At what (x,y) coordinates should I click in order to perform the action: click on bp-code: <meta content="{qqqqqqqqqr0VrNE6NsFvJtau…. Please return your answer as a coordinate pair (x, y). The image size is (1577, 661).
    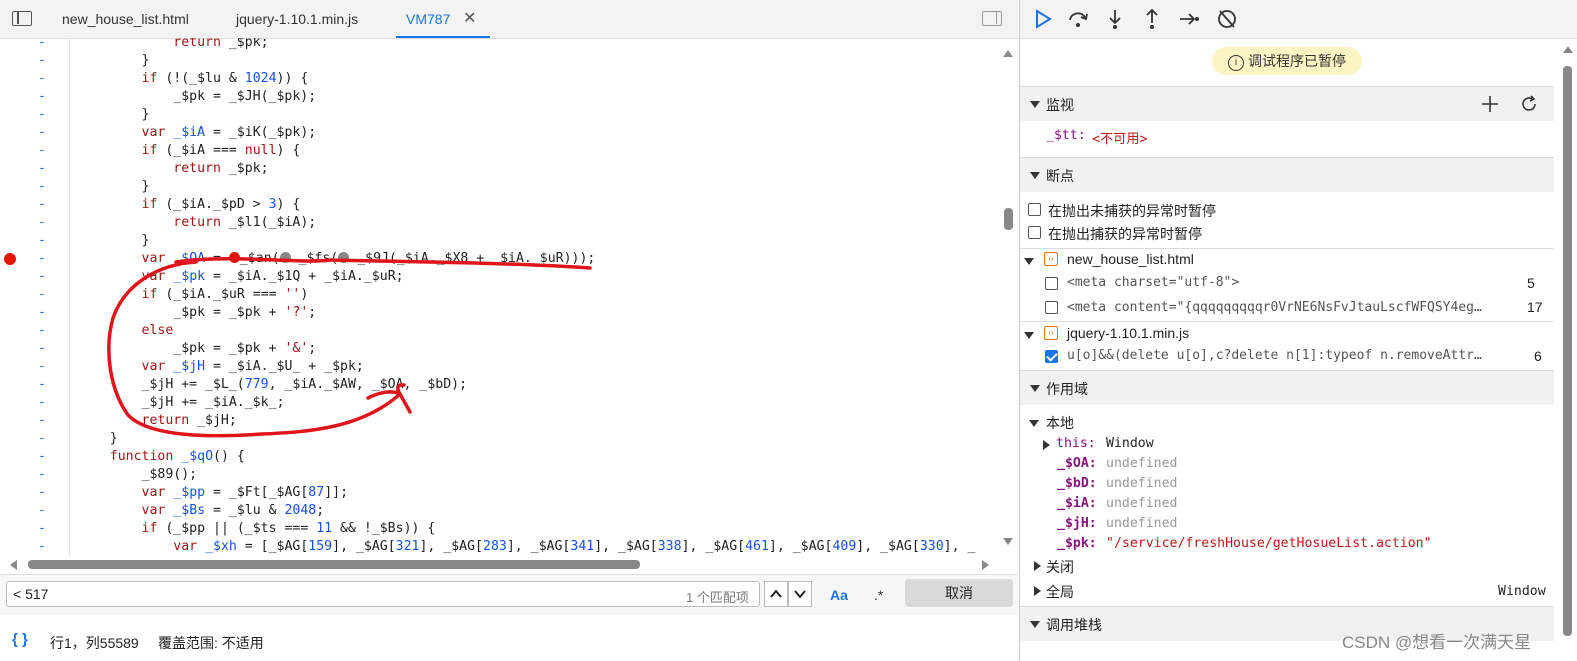
    Looking at the image, I should click on (1274, 307).